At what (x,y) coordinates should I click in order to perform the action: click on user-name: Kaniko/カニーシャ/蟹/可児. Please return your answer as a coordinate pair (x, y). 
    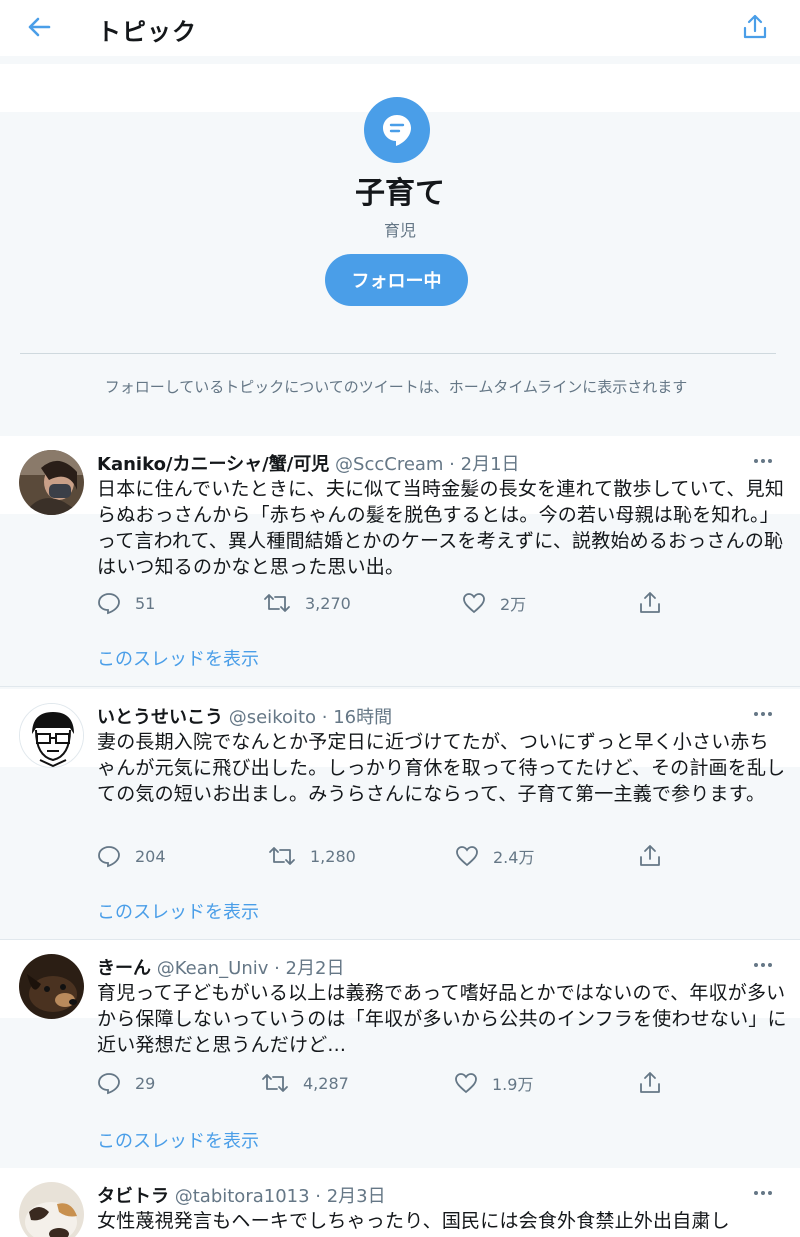
    Looking at the image, I should click on (213, 464).